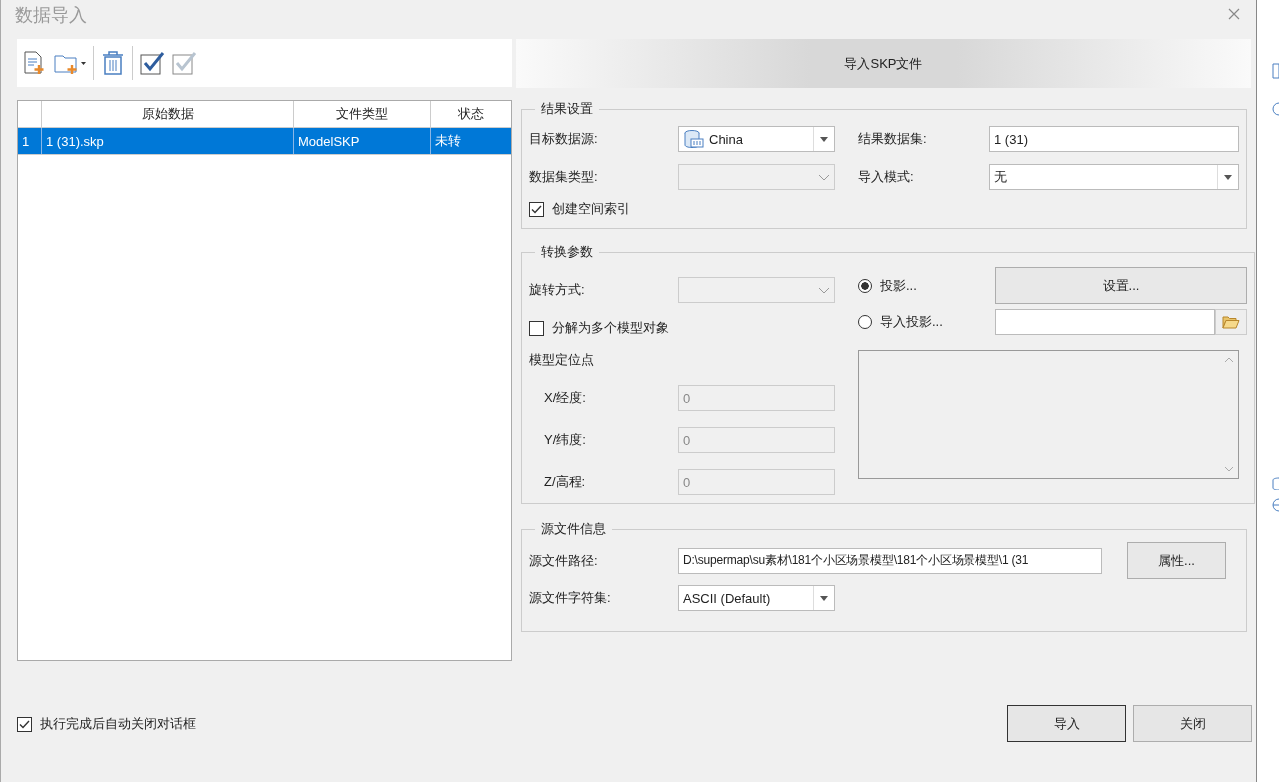 The height and width of the screenshot is (782, 1279). I want to click on browse-button, so click(1231, 322).